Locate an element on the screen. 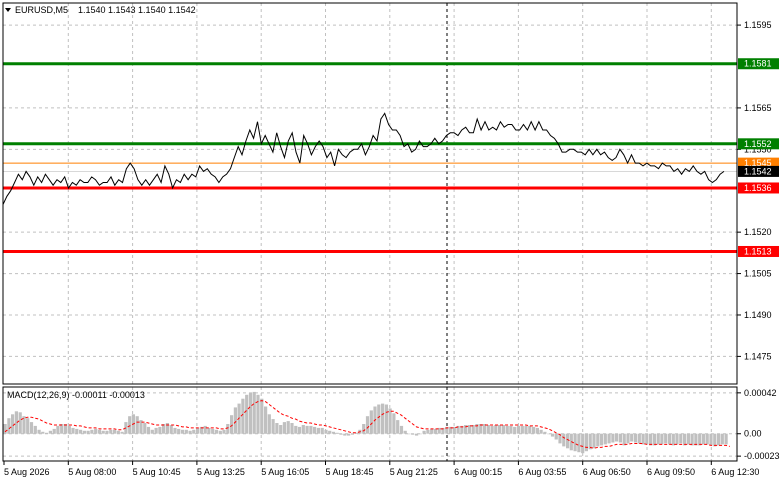 The image size is (781, 489). time-axis-label: 5 Aug 16:05 is located at coordinates (285, 472).